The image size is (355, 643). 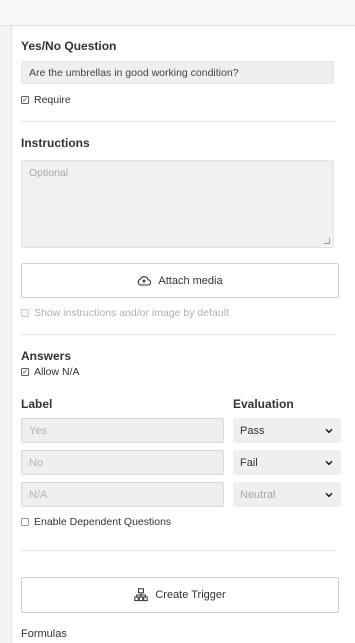 What do you see at coordinates (52, 100) in the screenshot?
I see `require-label: Require` at bounding box center [52, 100].